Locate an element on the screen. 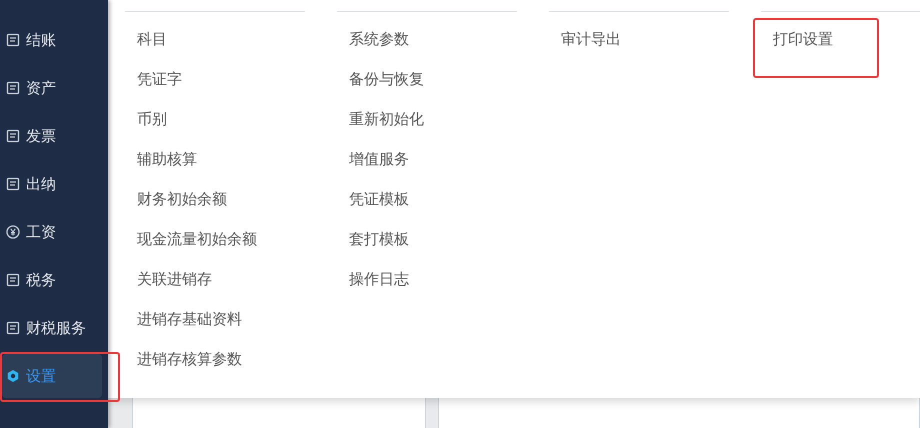 This screenshot has height=428, width=920. sidebar-item: 工资 is located at coordinates (52, 232).